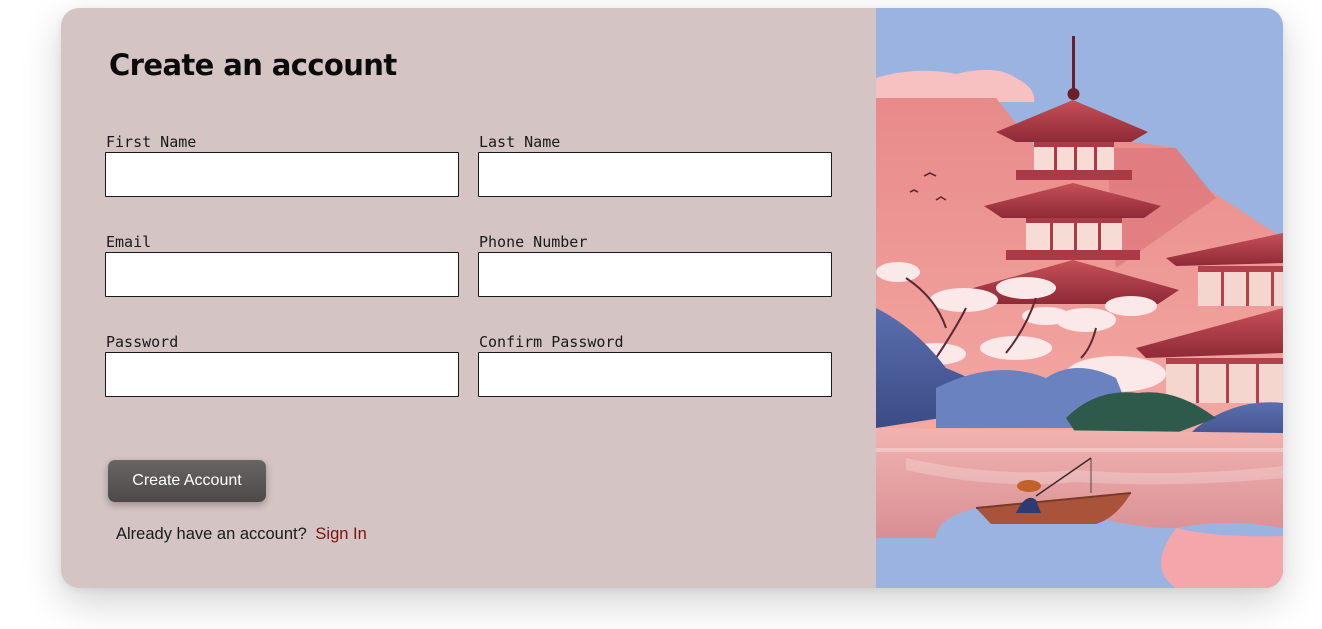 The width and height of the screenshot is (1322, 629). I want to click on first-name-group: First Name, so click(282, 165).